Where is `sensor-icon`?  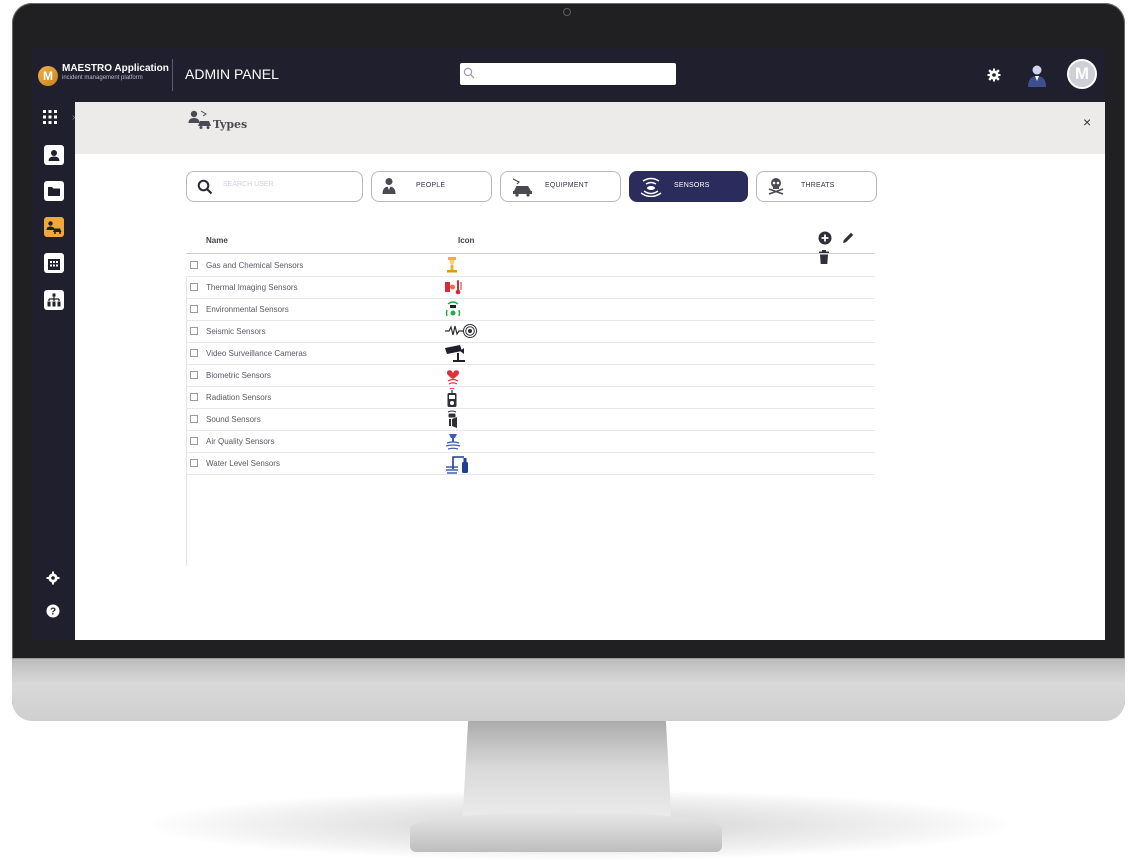 sensor-icon is located at coordinates (651, 187).